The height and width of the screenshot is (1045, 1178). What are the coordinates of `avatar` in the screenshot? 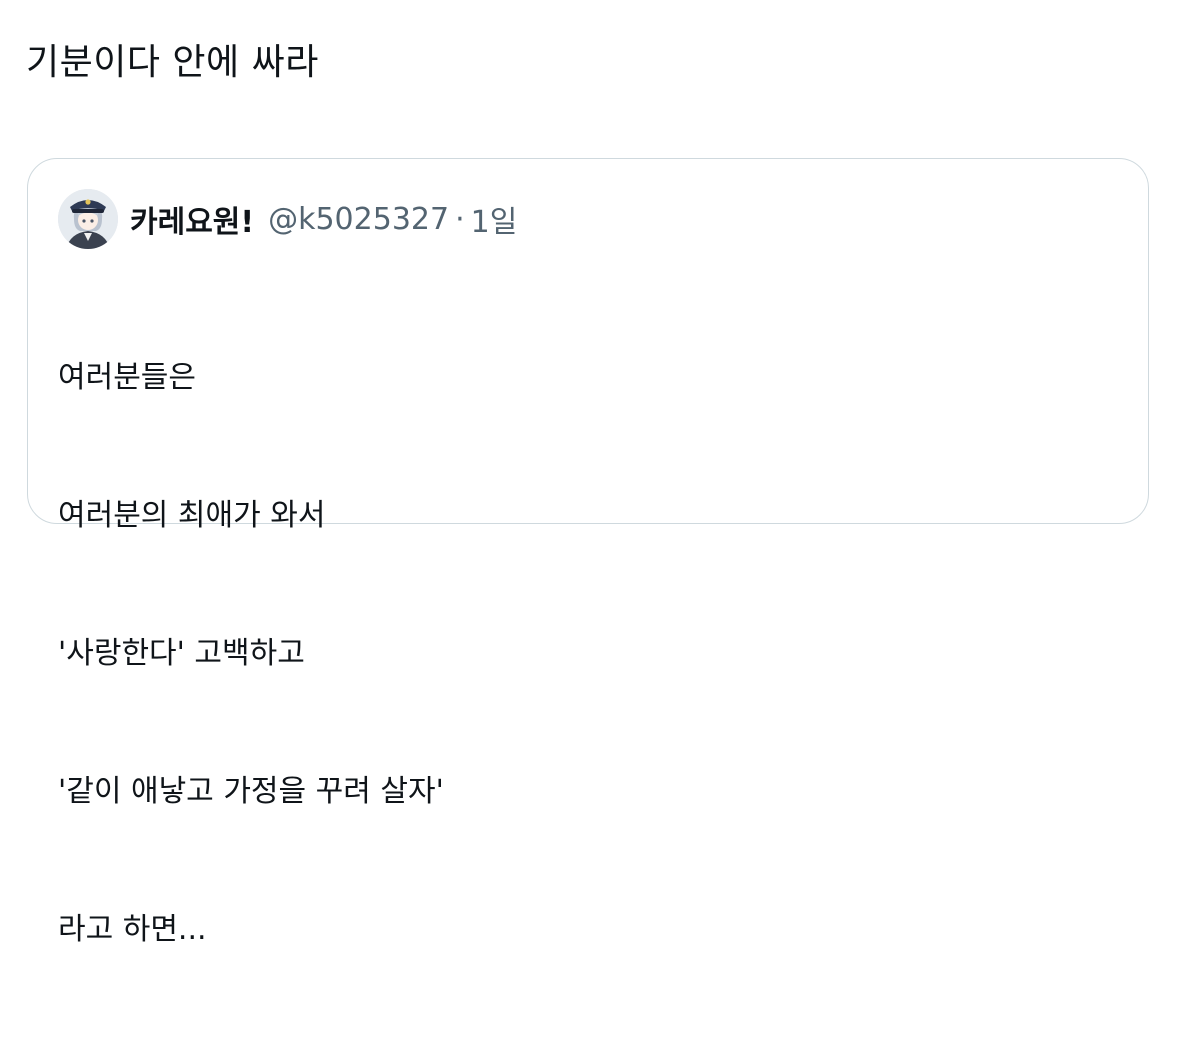 It's located at (88, 219).